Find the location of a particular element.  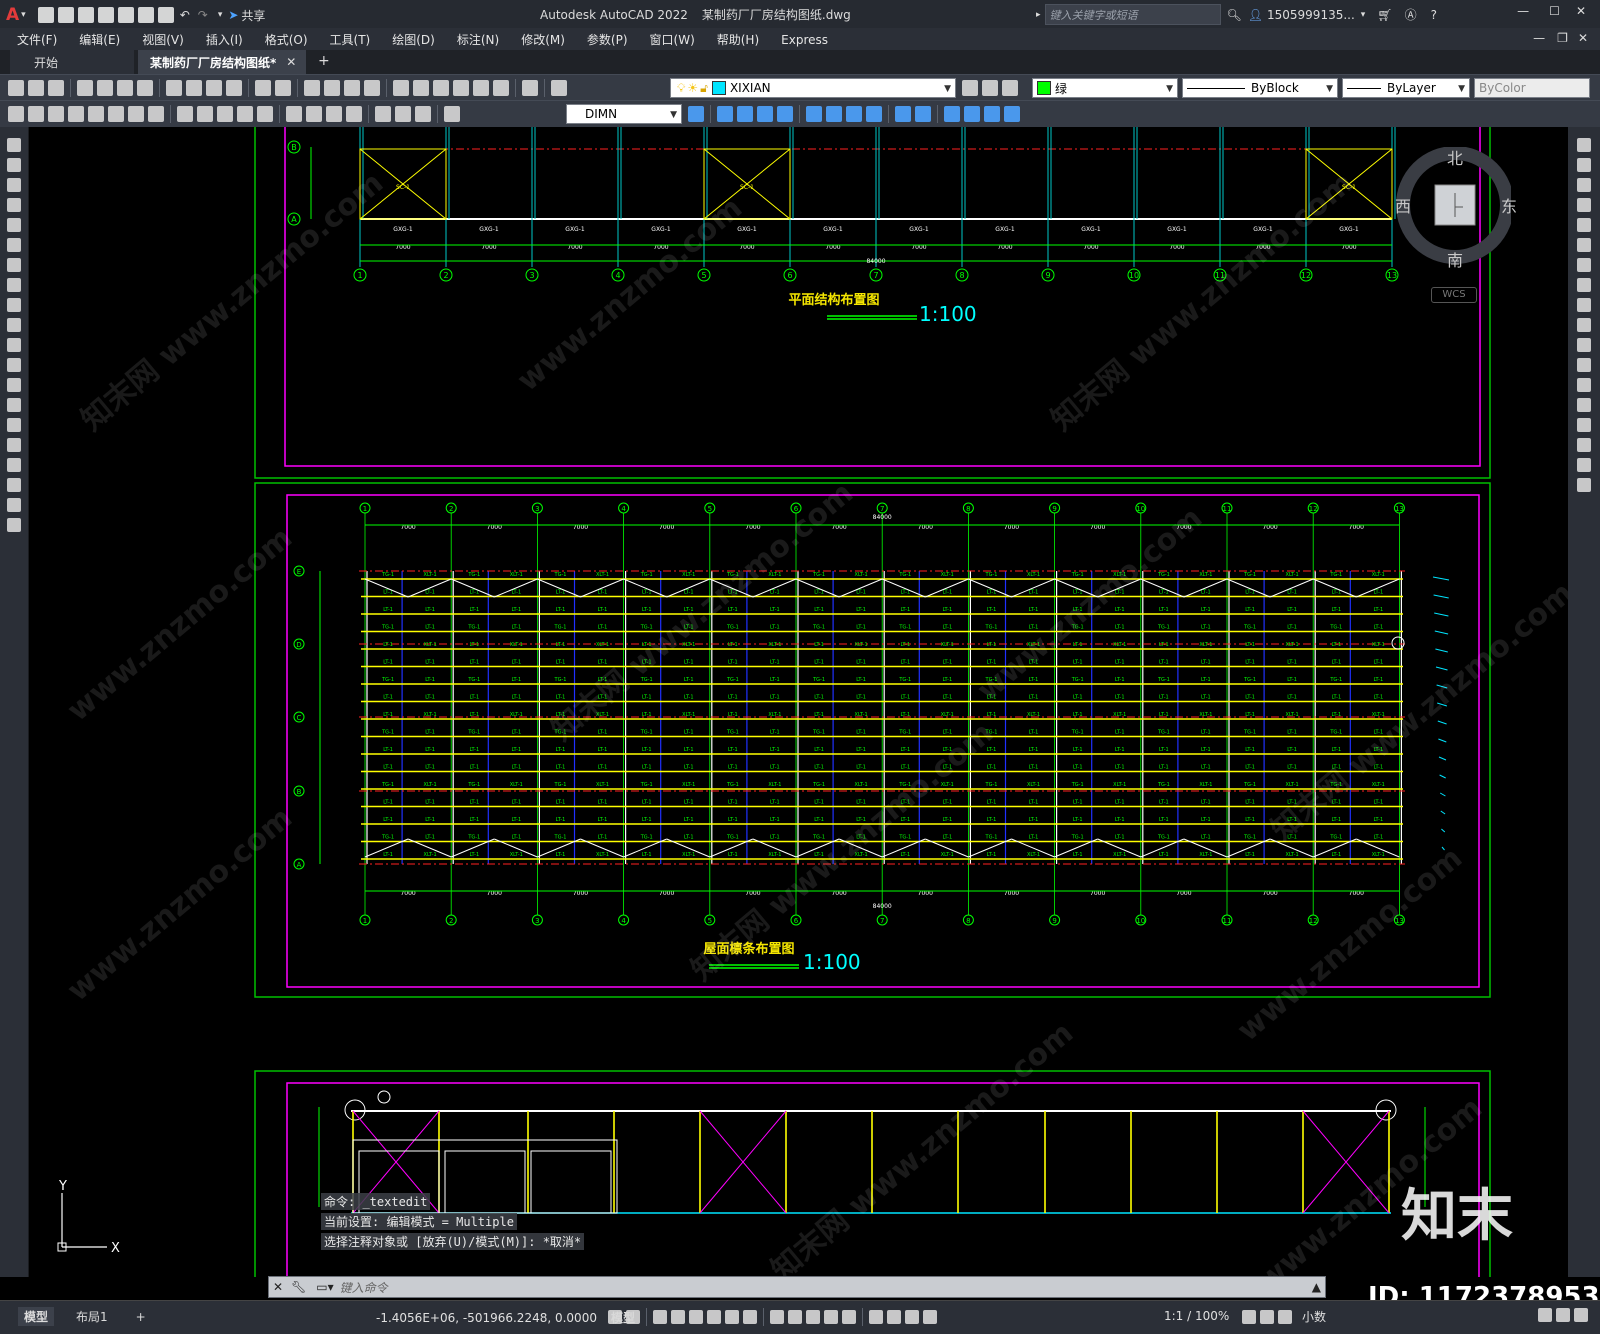

doc-minimize-icon: — is located at coordinates (1539, 38).